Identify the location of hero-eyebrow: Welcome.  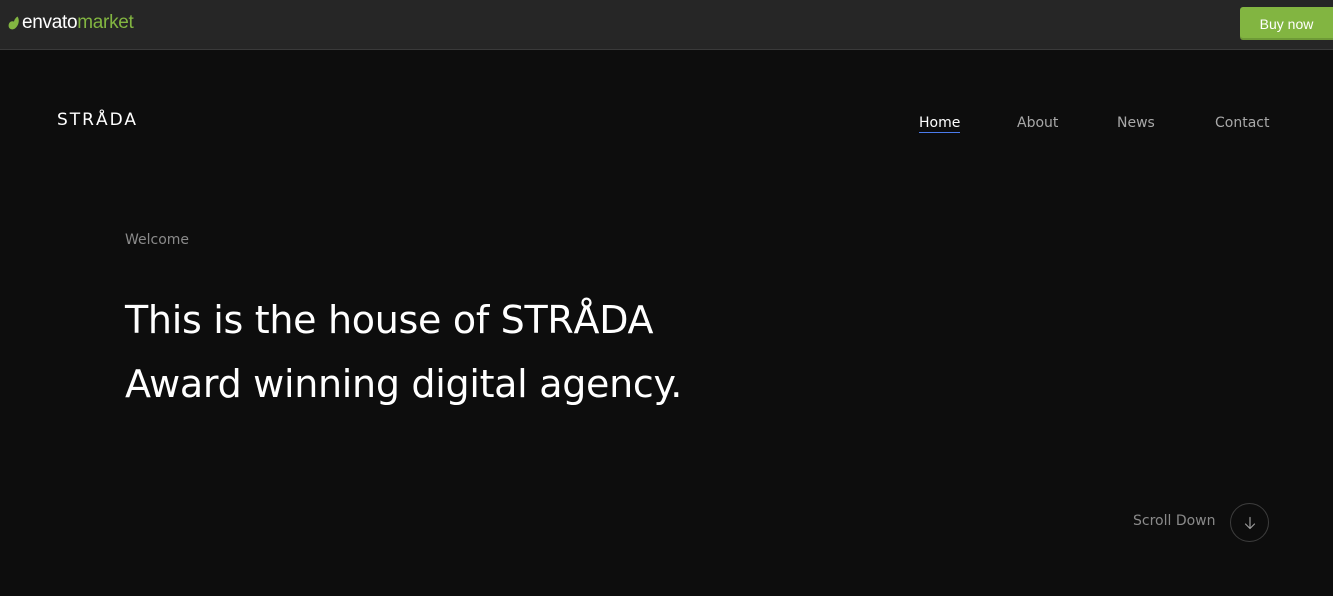
(157, 240).